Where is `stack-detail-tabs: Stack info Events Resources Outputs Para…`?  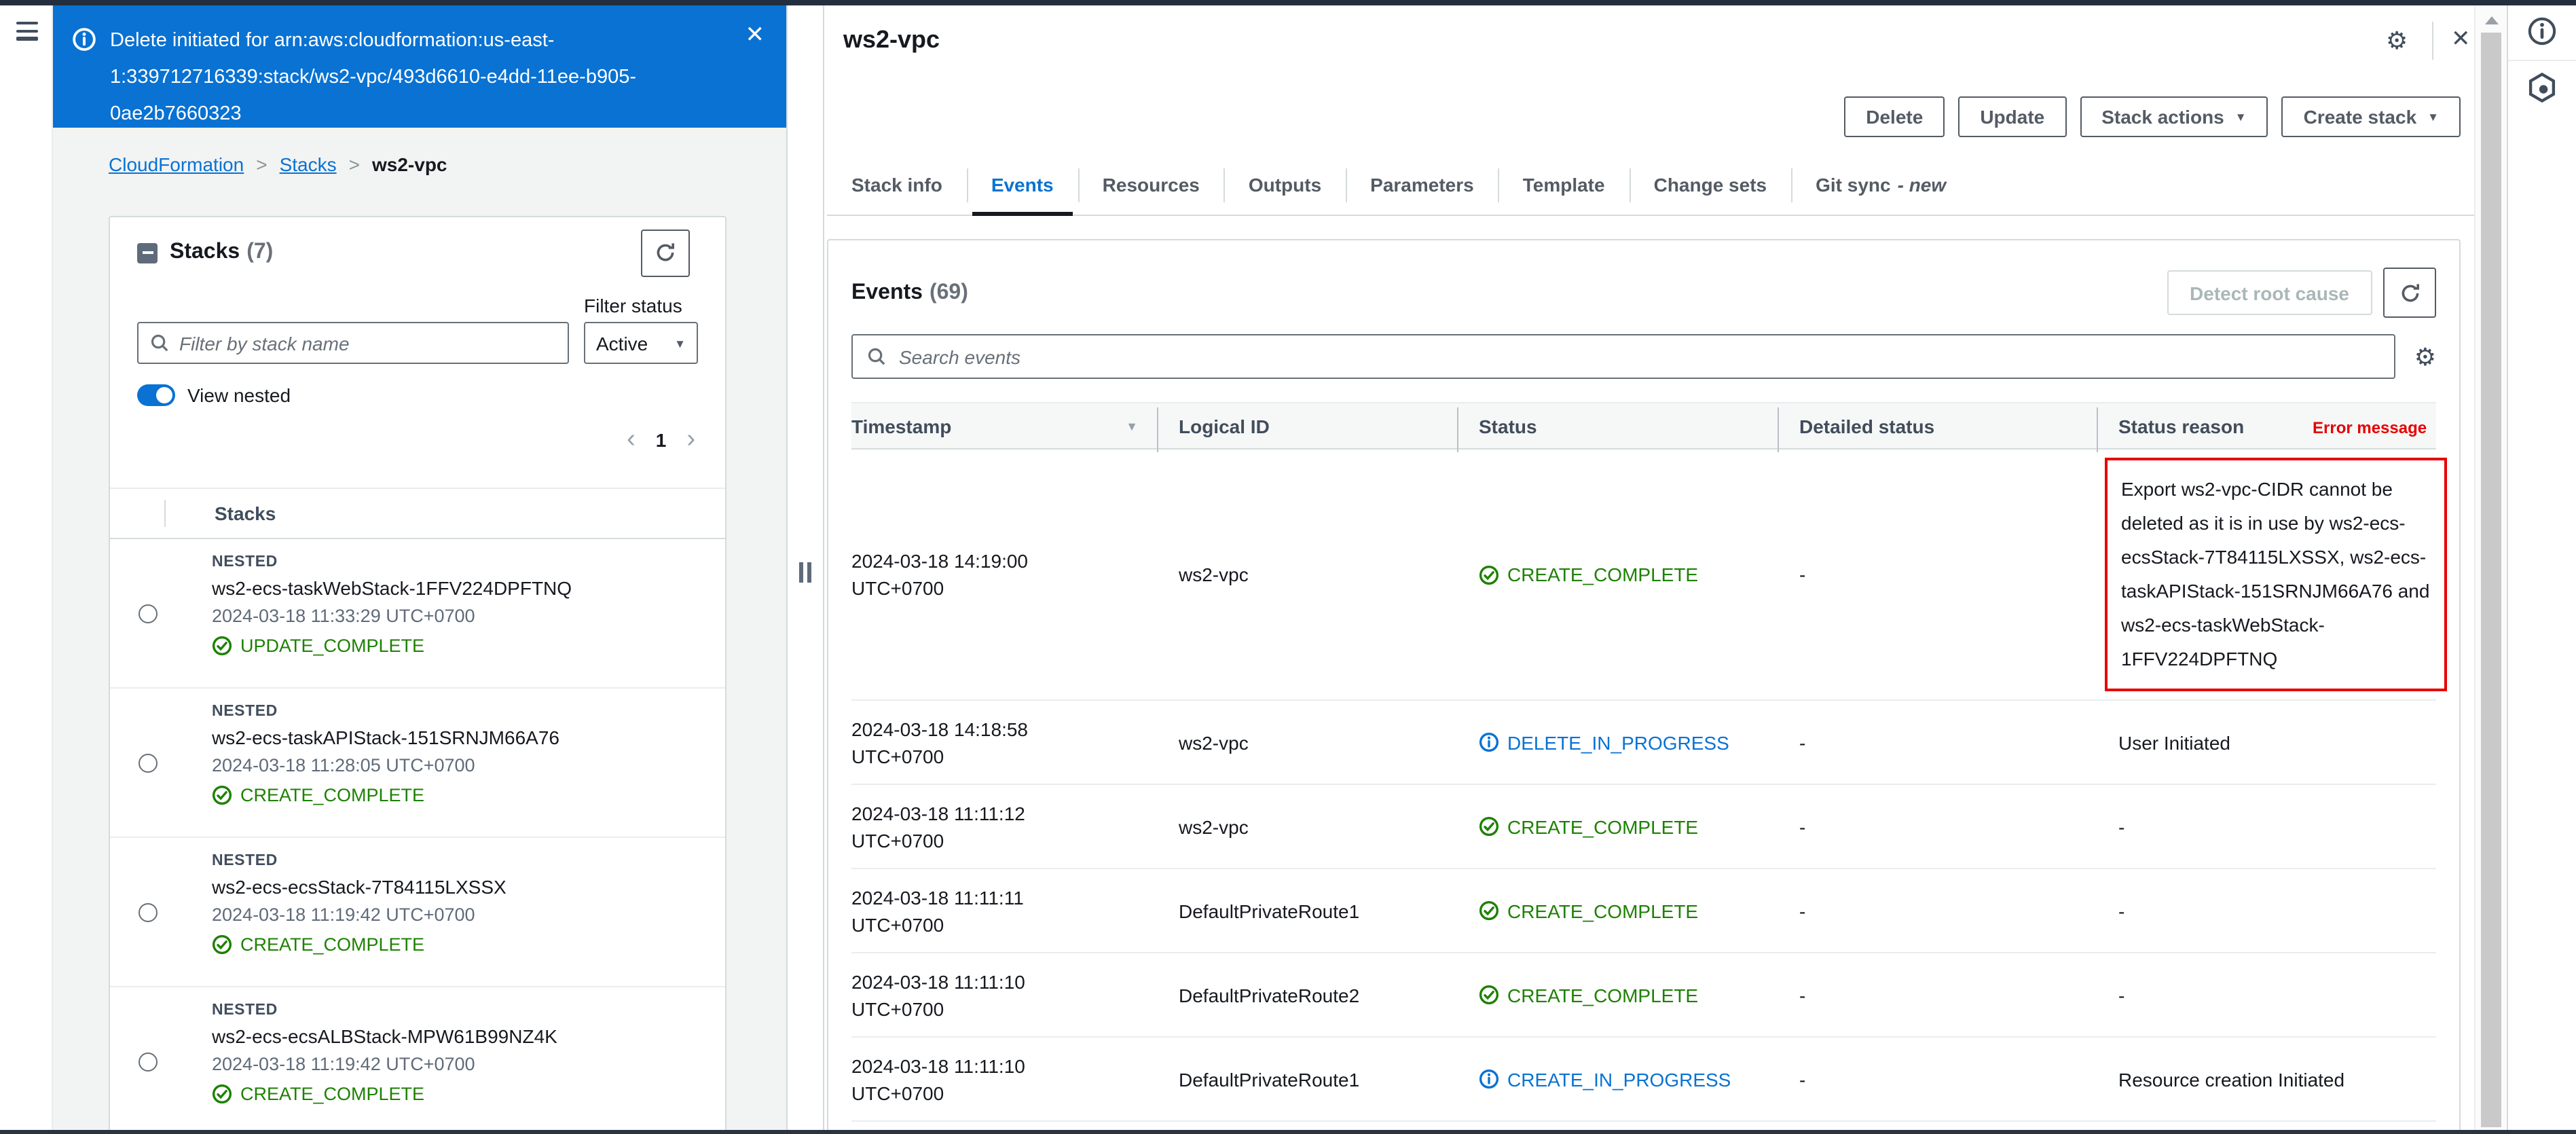
stack-detail-tabs: Stack info Events Resources Outputs Para… is located at coordinates (1650, 185).